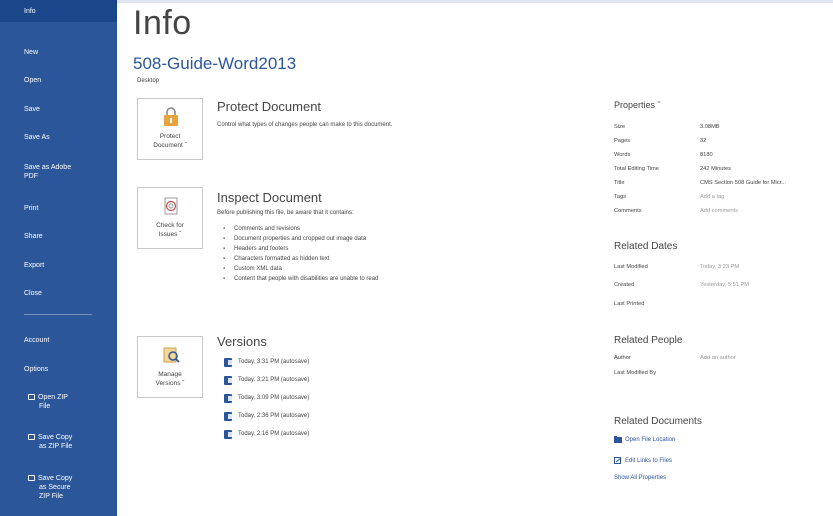  I want to click on nav-save-copy-zip-label-2: as ZIP File, so click(56, 446).